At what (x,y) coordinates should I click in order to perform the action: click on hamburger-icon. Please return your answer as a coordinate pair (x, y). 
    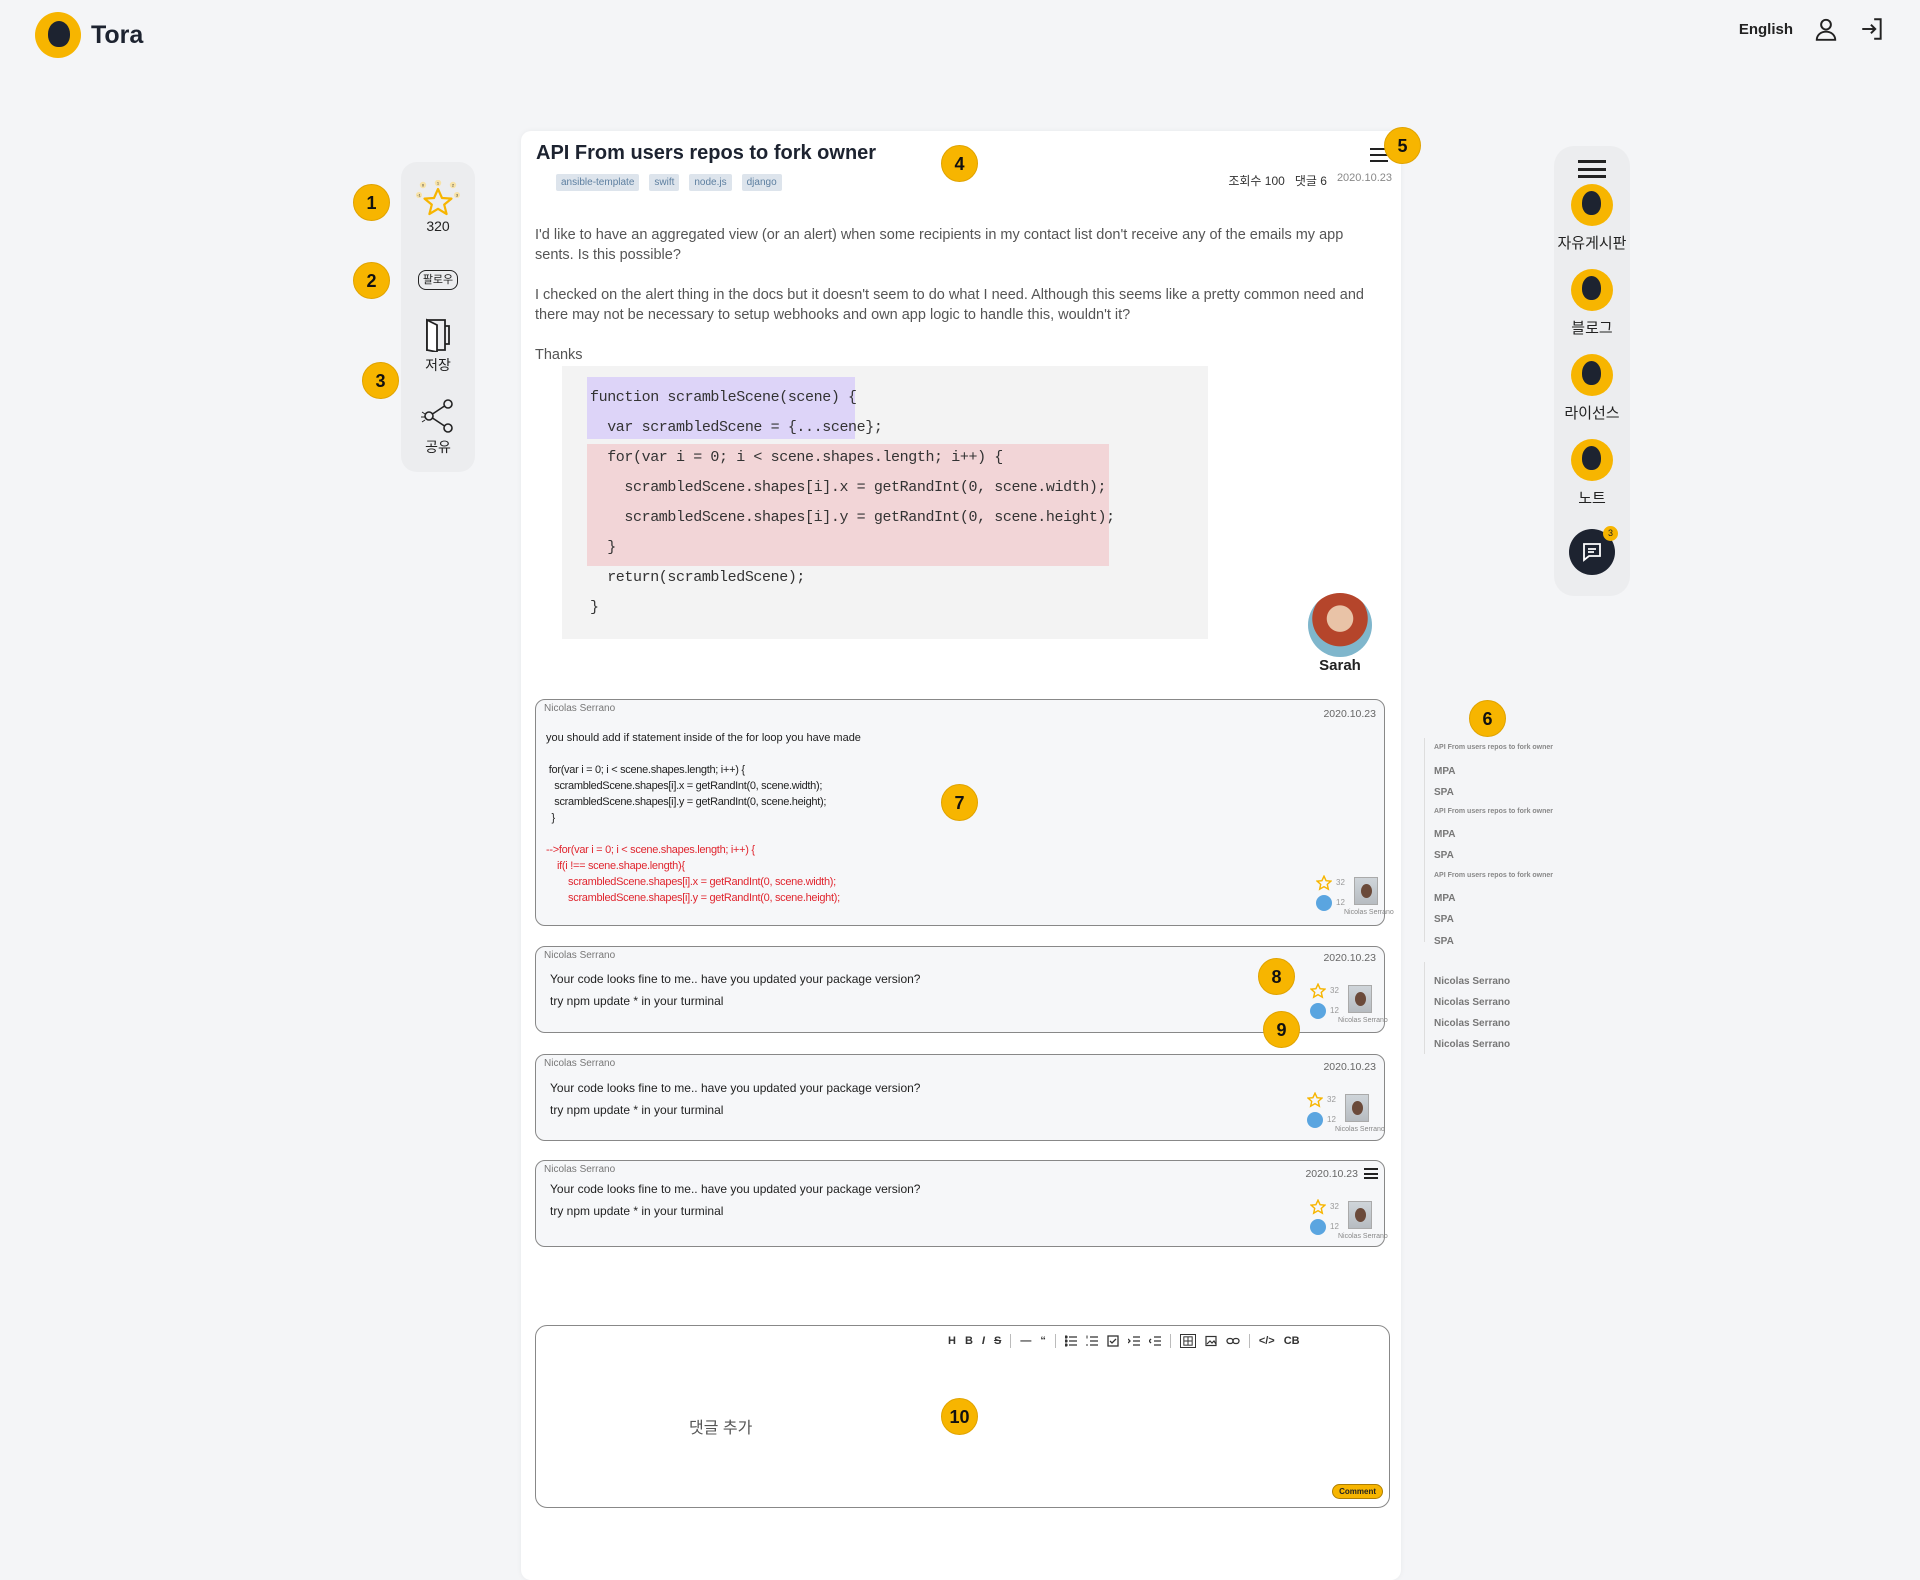
    Looking at the image, I should click on (1592, 169).